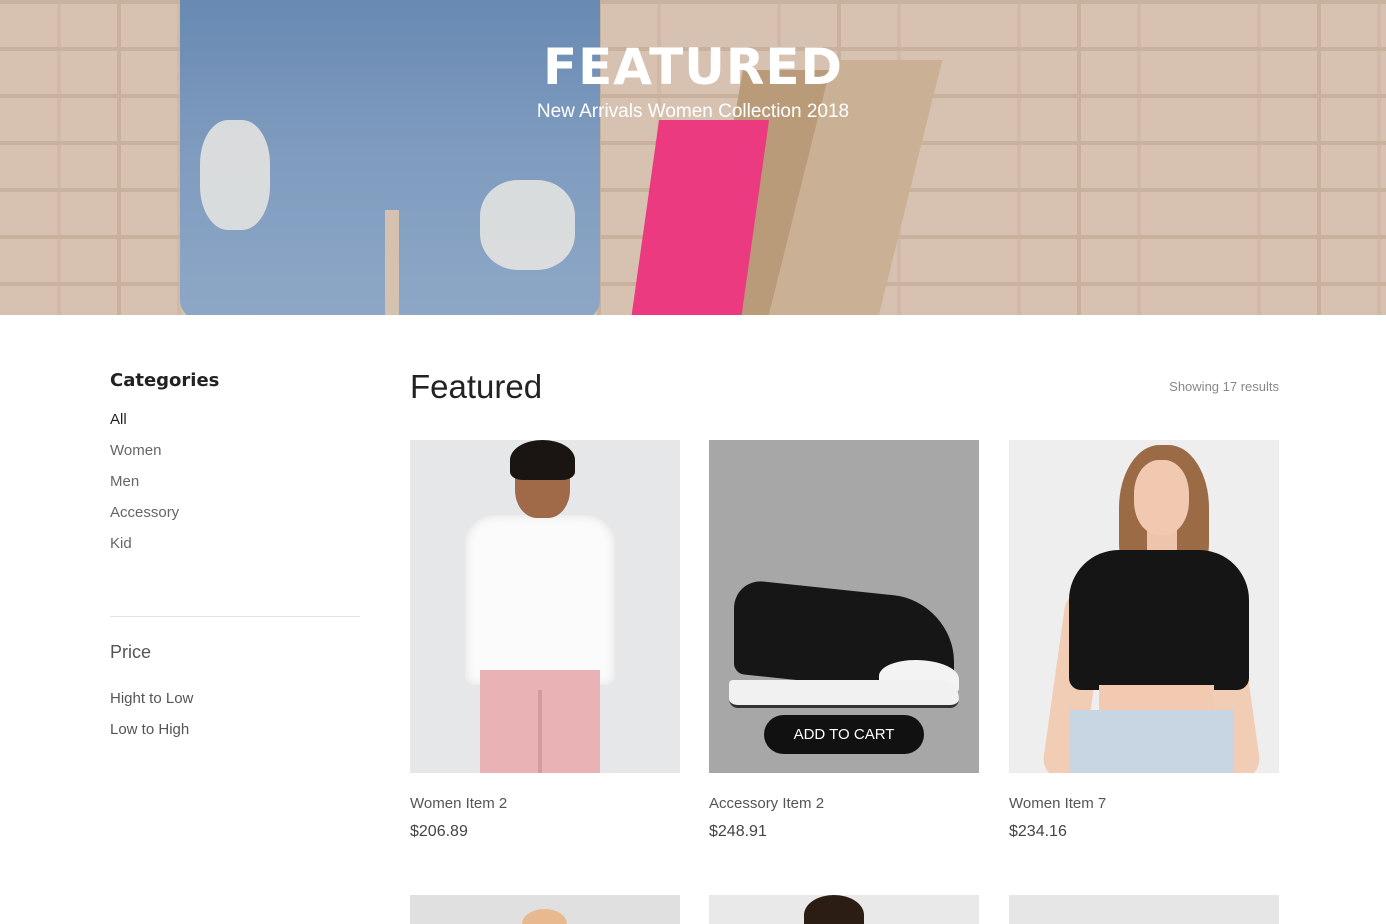  What do you see at coordinates (131, 652) in the screenshot?
I see `price-heading: Price` at bounding box center [131, 652].